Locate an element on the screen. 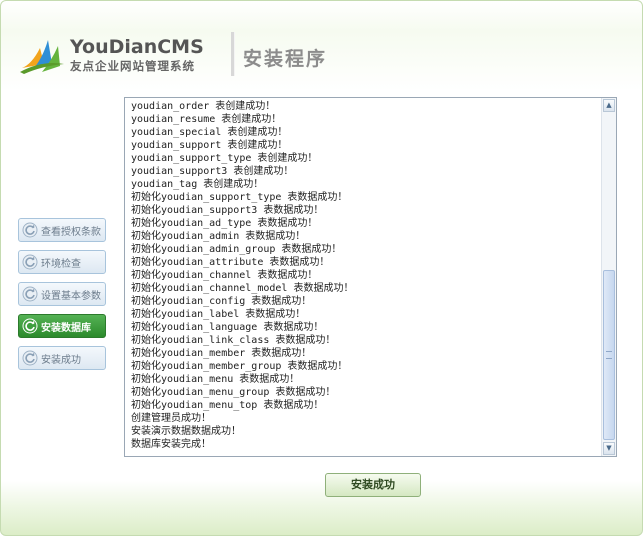 This screenshot has height=536, width=643. log-line: 初始化youdian_support3 表数据成功！ is located at coordinates (227, 210).